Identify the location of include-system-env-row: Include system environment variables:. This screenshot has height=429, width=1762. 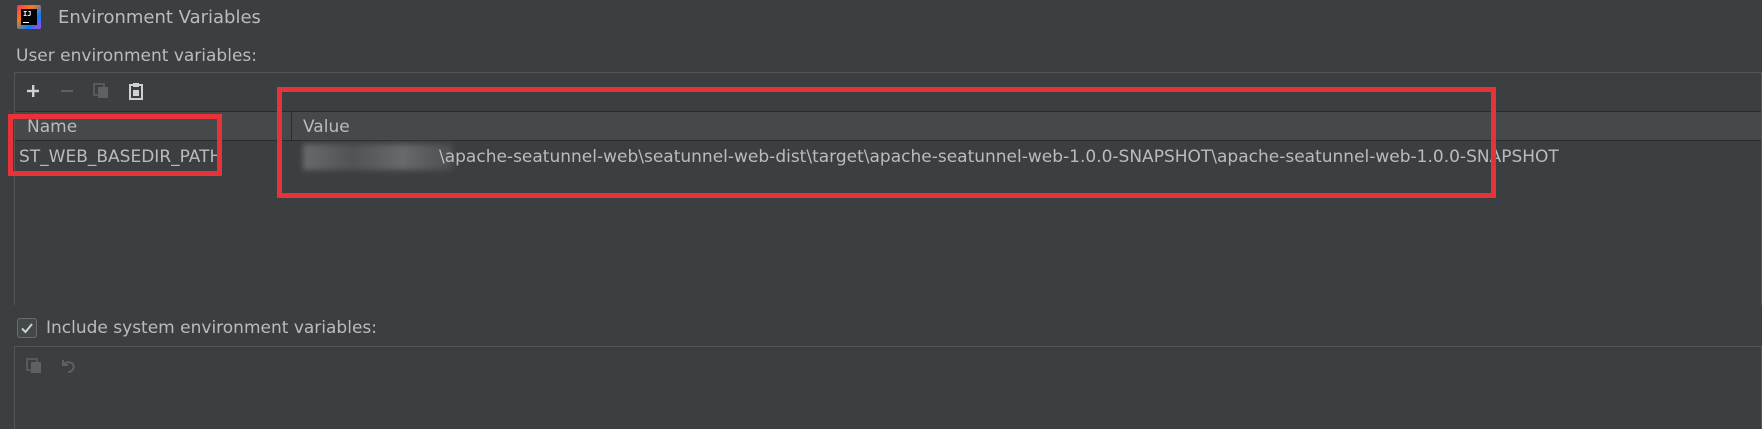
(197, 328).